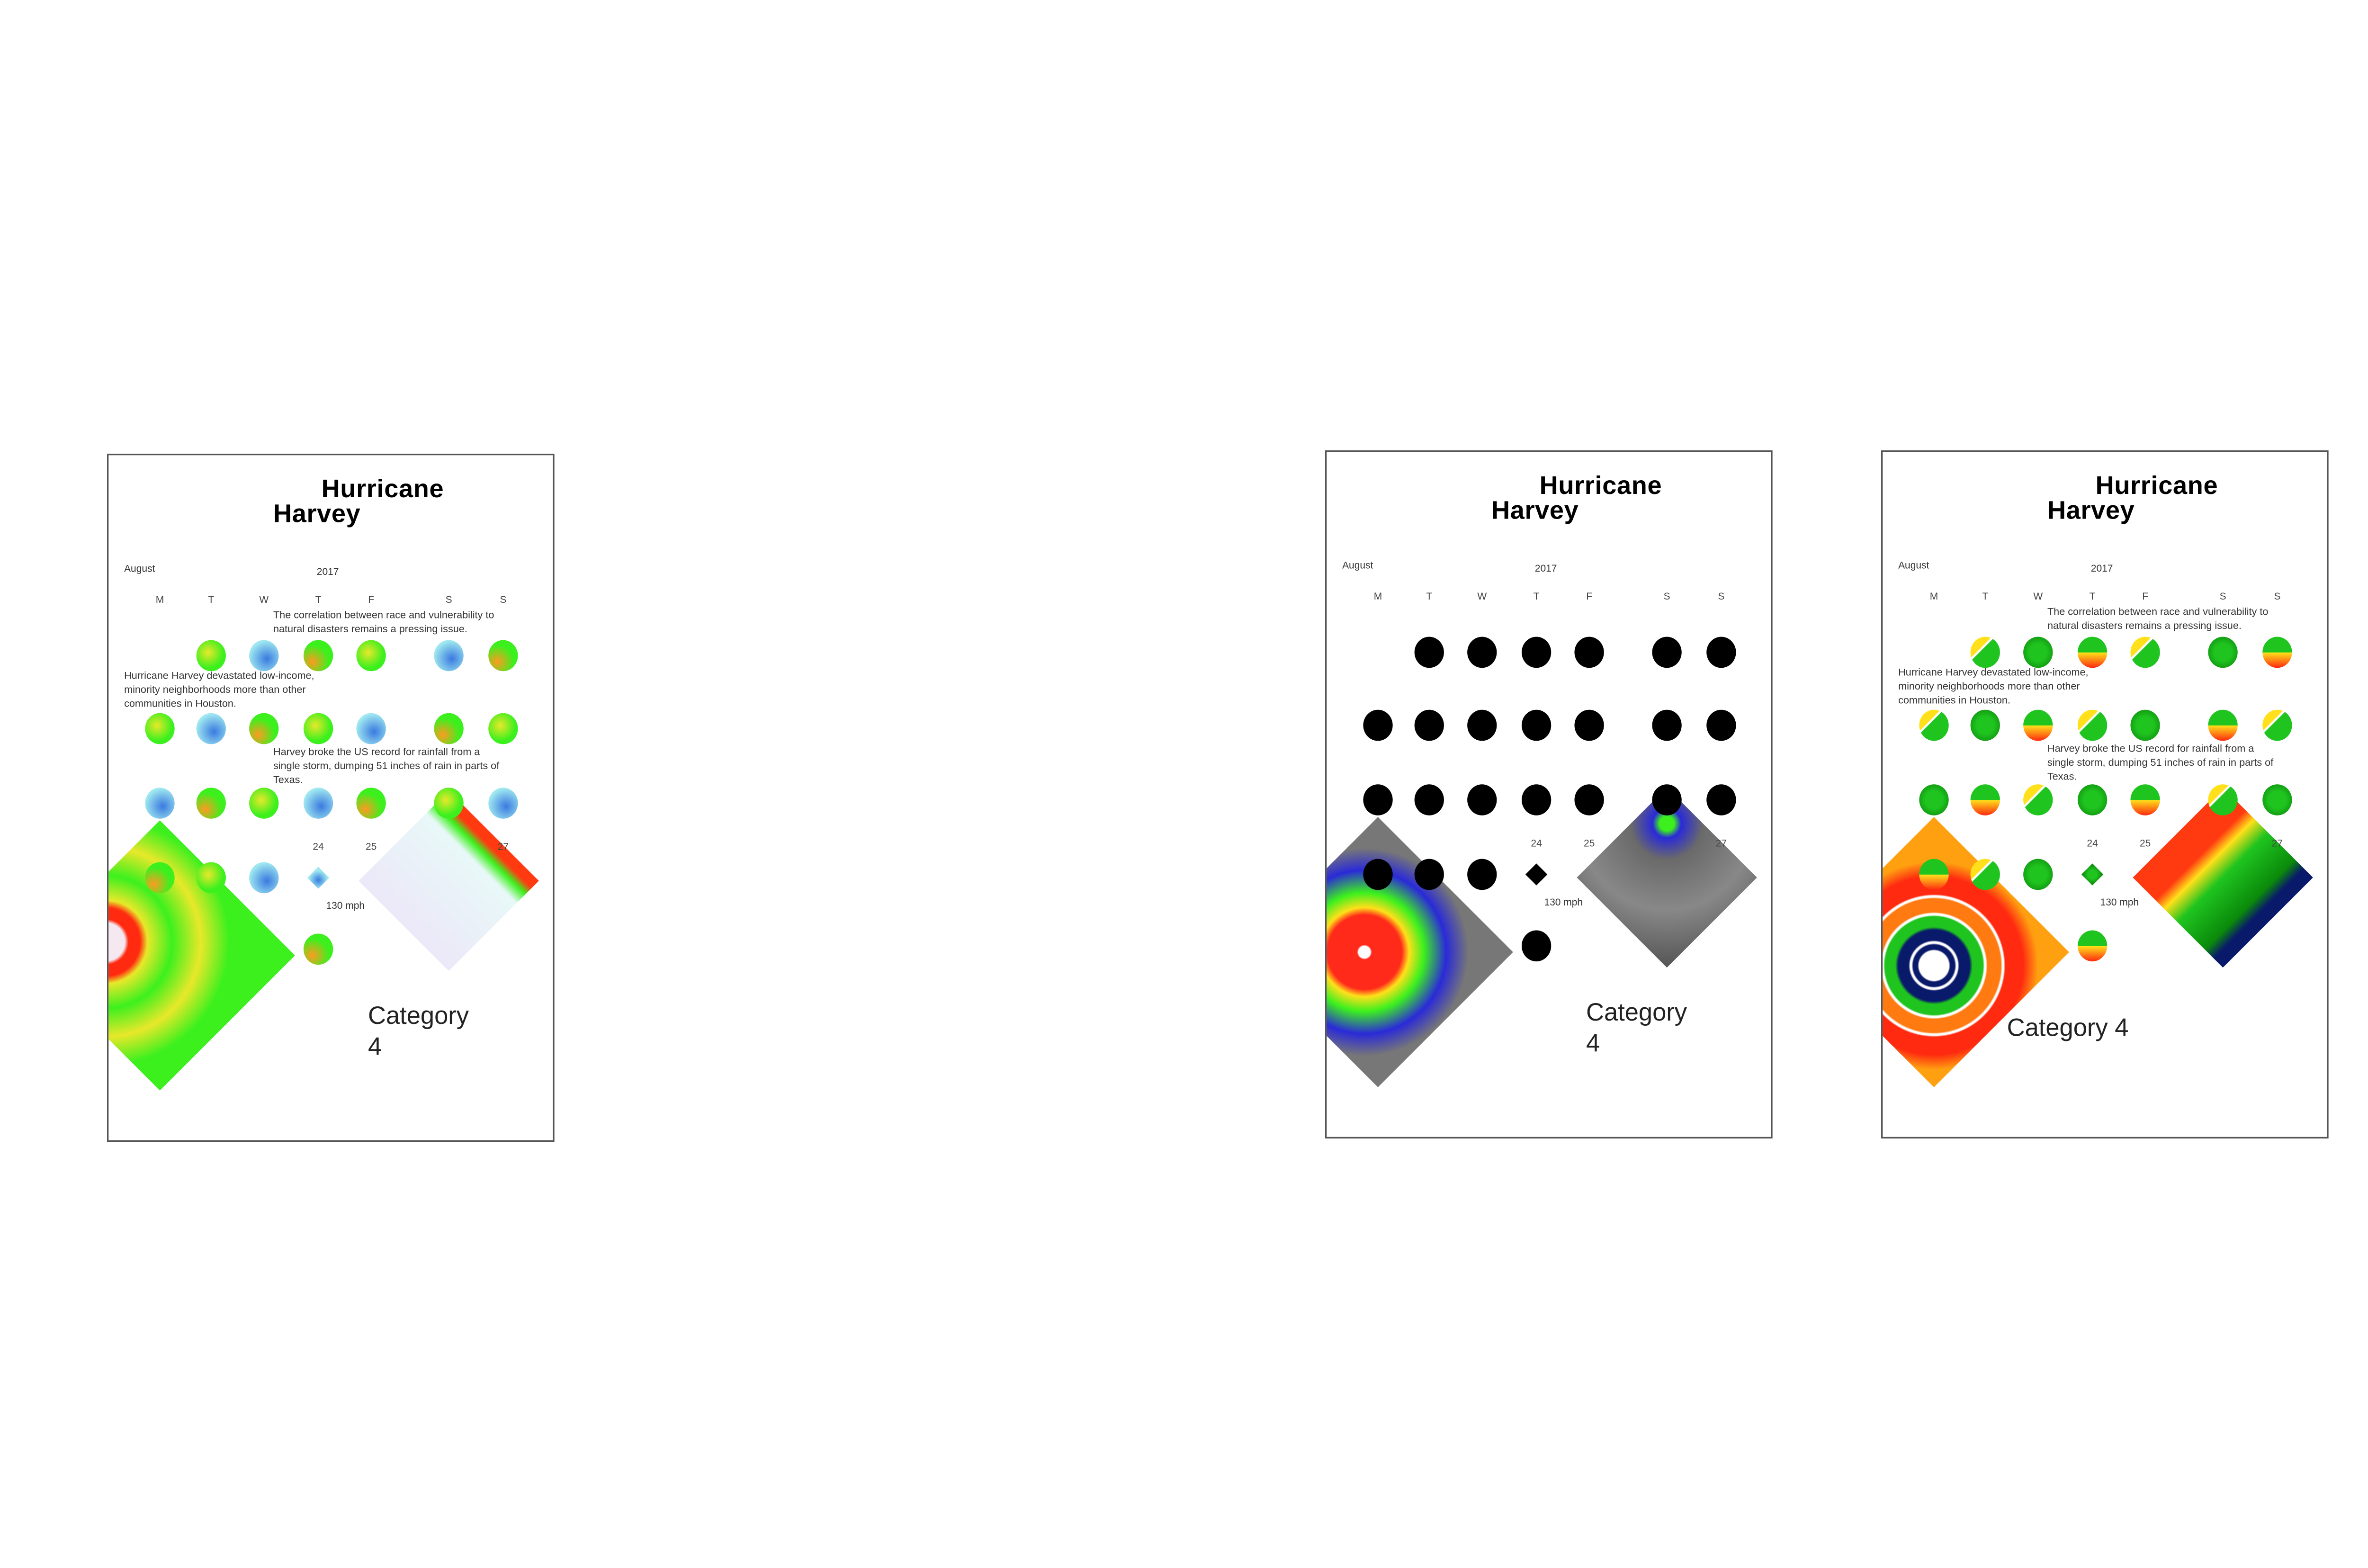 Image resolution: width=2368 pixels, height=1568 pixels. What do you see at coordinates (2068, 1028) in the screenshot?
I see `category-label: Category 4` at bounding box center [2068, 1028].